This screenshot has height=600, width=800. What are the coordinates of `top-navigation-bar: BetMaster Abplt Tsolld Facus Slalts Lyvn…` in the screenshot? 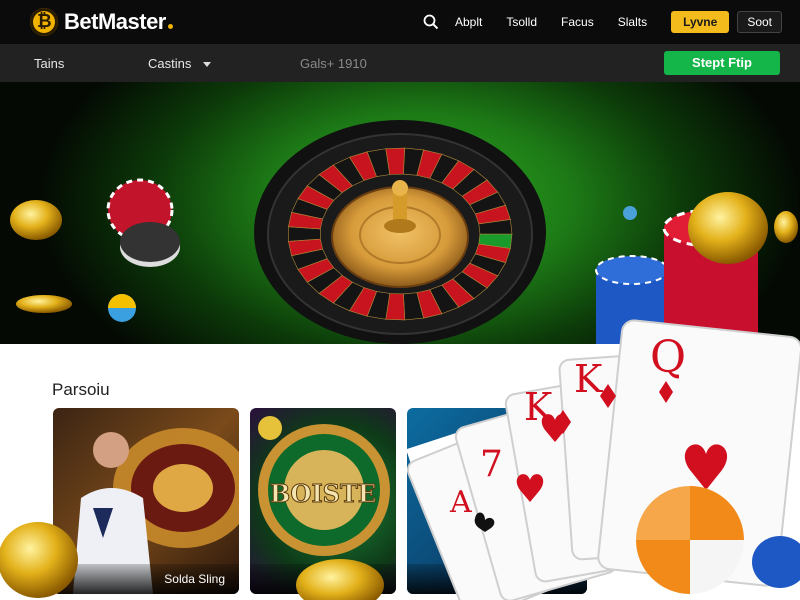 It's located at (400, 22).